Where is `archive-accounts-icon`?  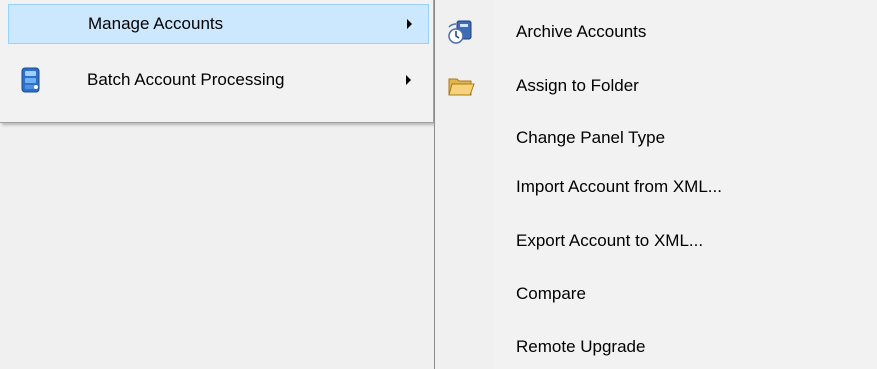 archive-accounts-icon is located at coordinates (461, 32).